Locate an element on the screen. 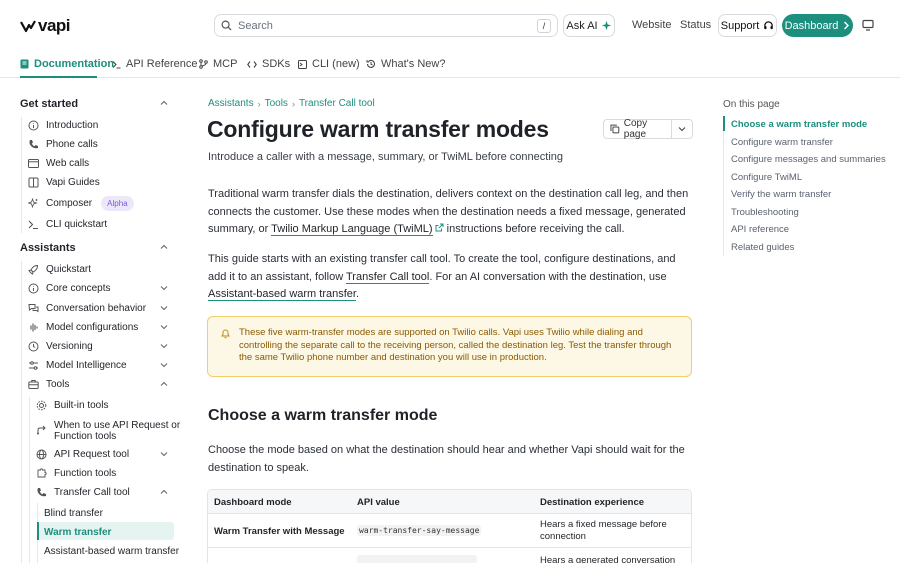 This screenshot has height=563, width=900. sidebar-item-function-tools: Function tools is located at coordinates (76, 473).